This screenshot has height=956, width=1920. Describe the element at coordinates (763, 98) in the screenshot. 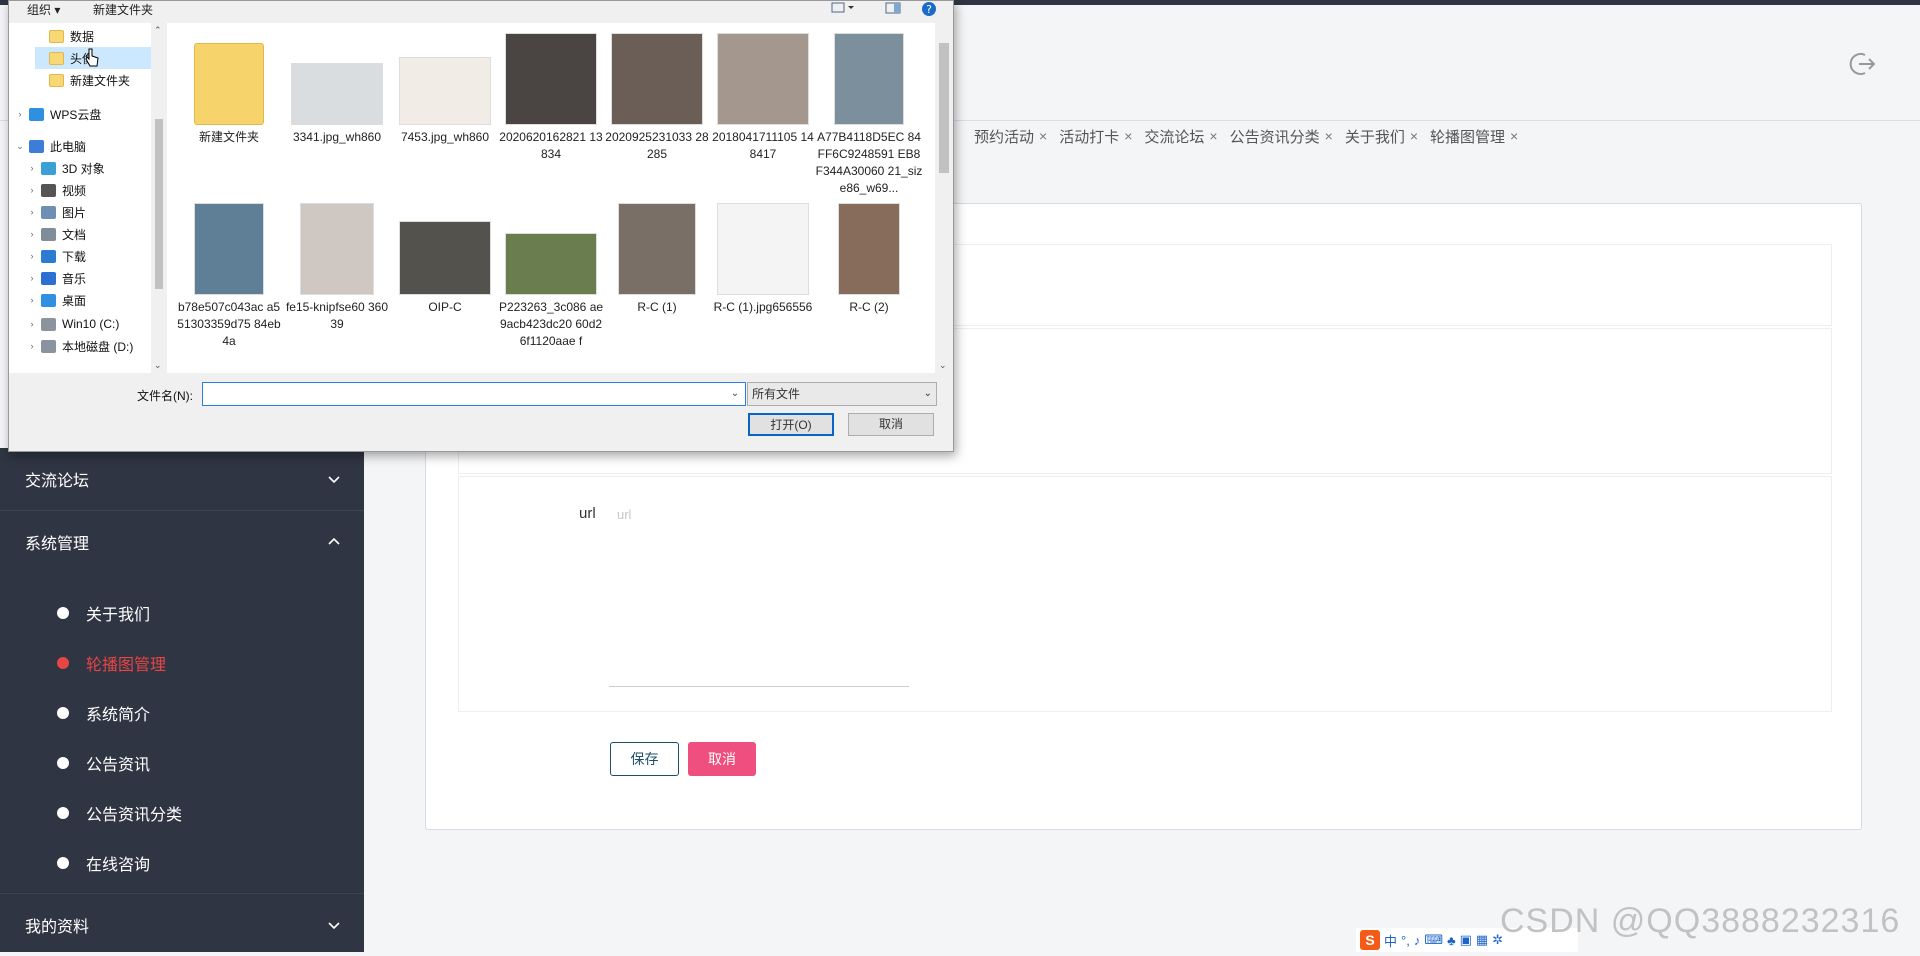

I see `image-file-item: 2018041711105 148417` at that location.